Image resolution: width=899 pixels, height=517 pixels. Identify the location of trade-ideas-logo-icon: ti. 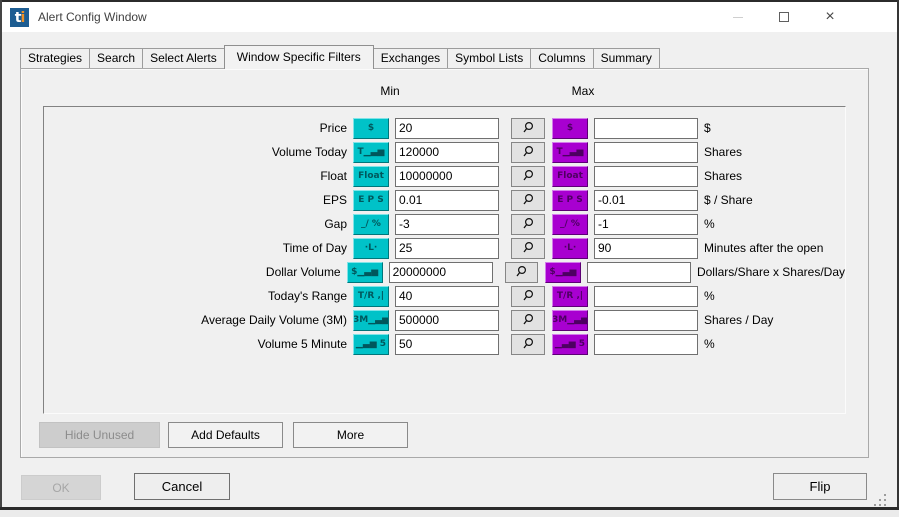
(19, 17).